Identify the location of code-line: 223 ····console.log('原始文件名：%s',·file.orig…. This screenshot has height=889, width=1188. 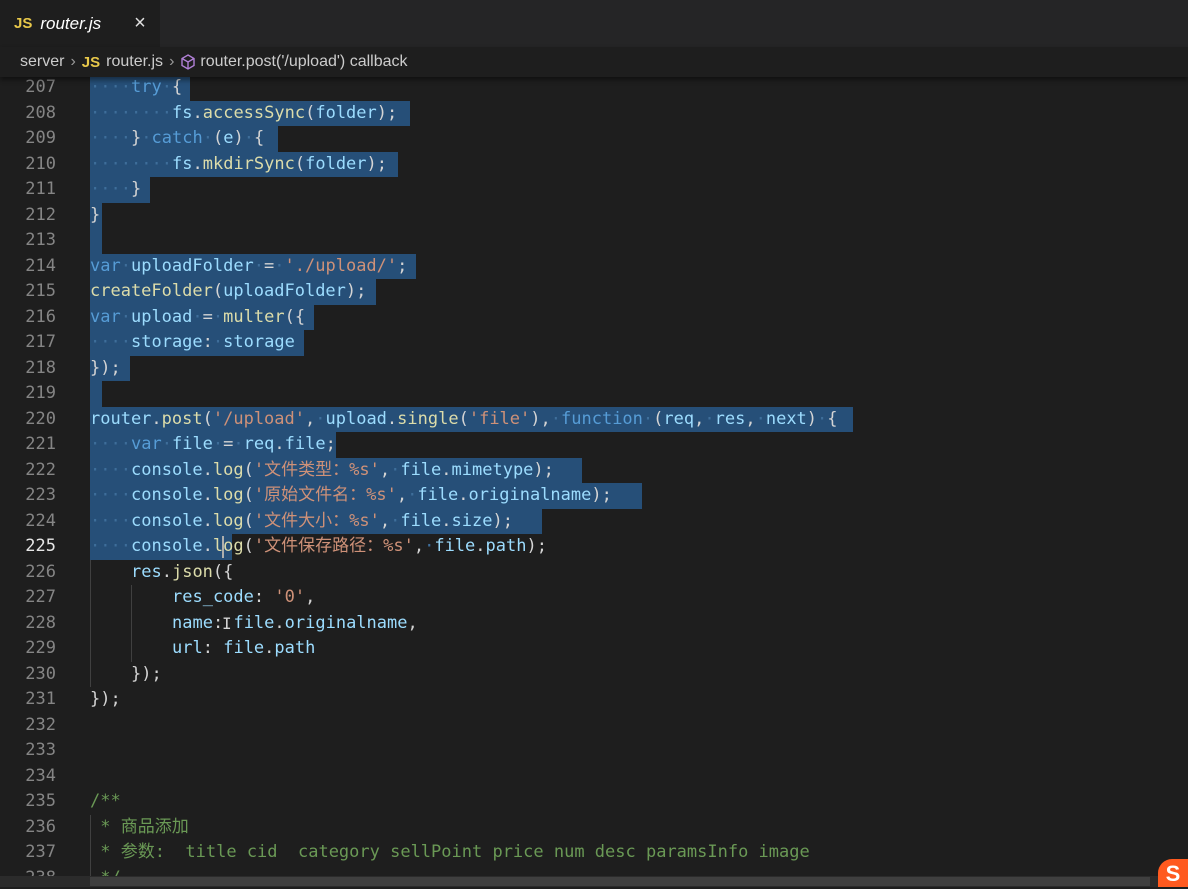
(594, 496).